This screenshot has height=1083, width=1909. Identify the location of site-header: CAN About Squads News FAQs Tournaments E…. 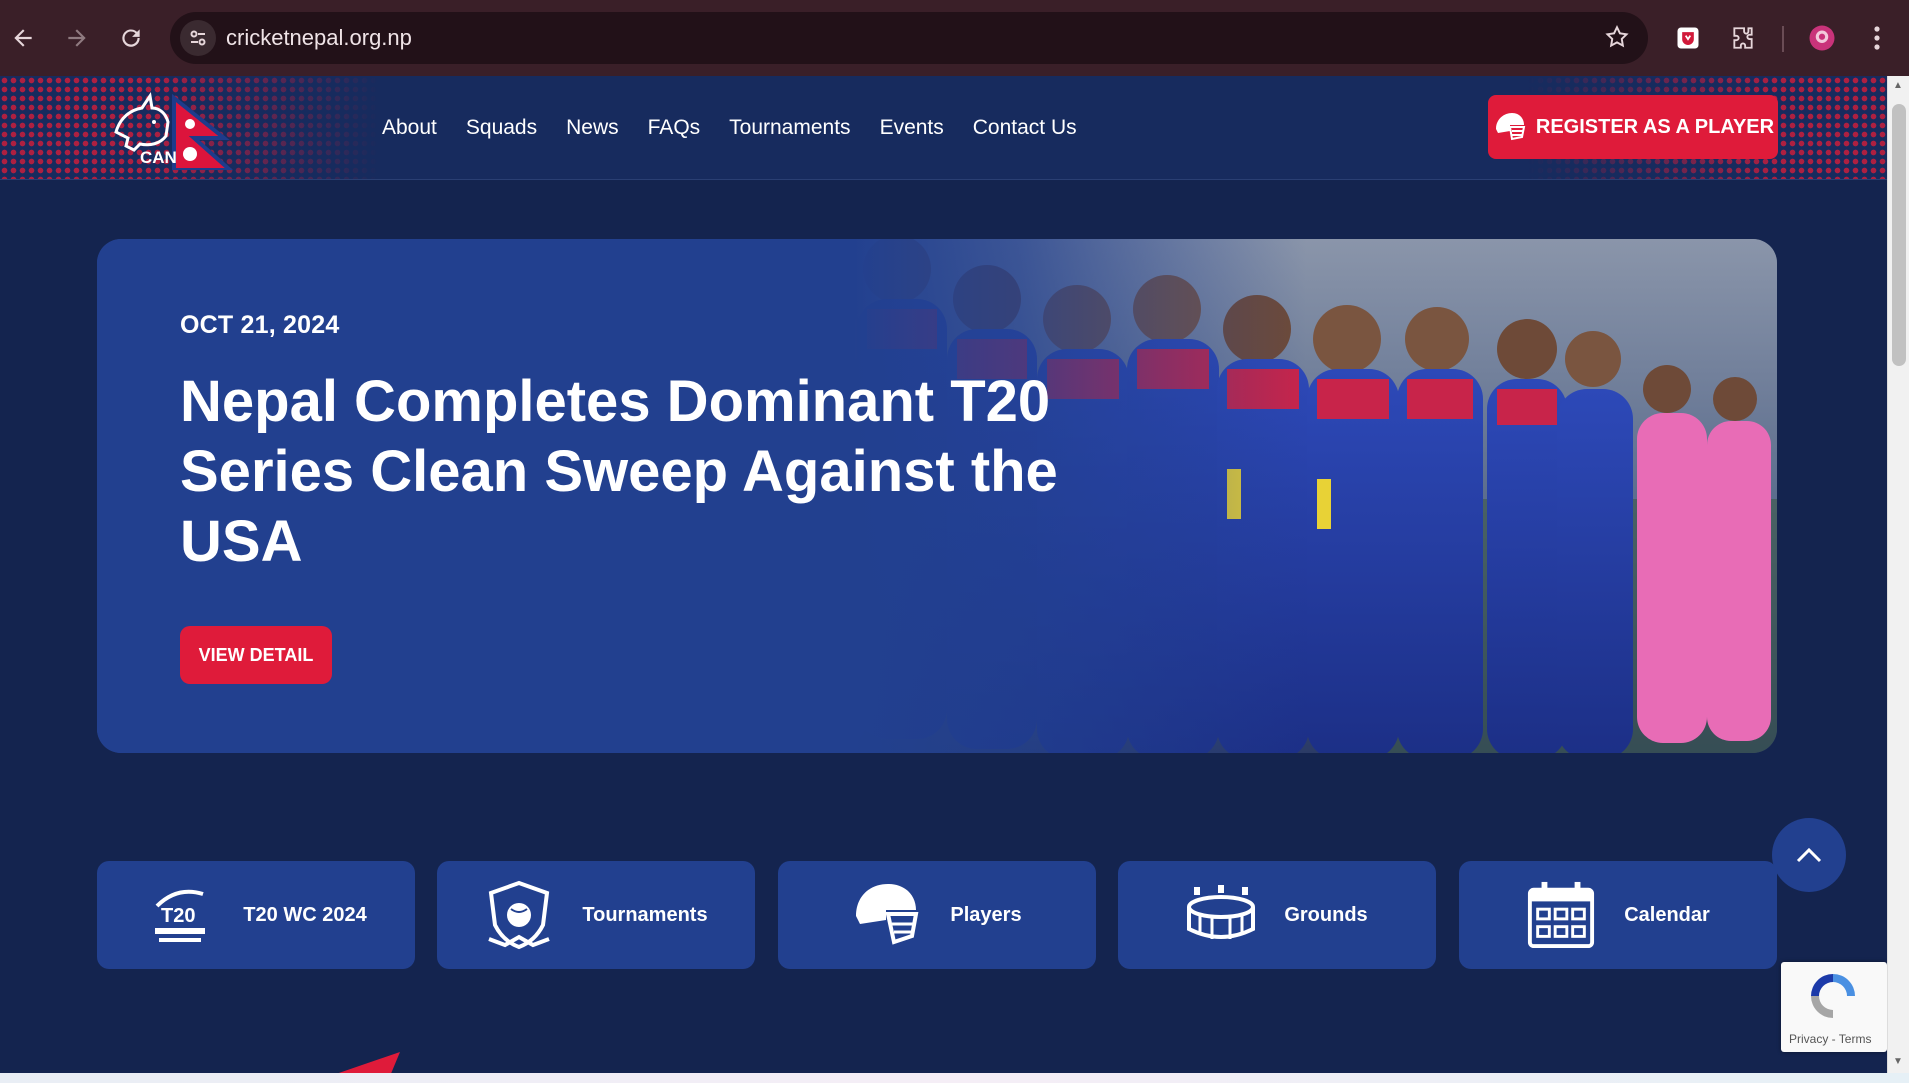
(943, 128).